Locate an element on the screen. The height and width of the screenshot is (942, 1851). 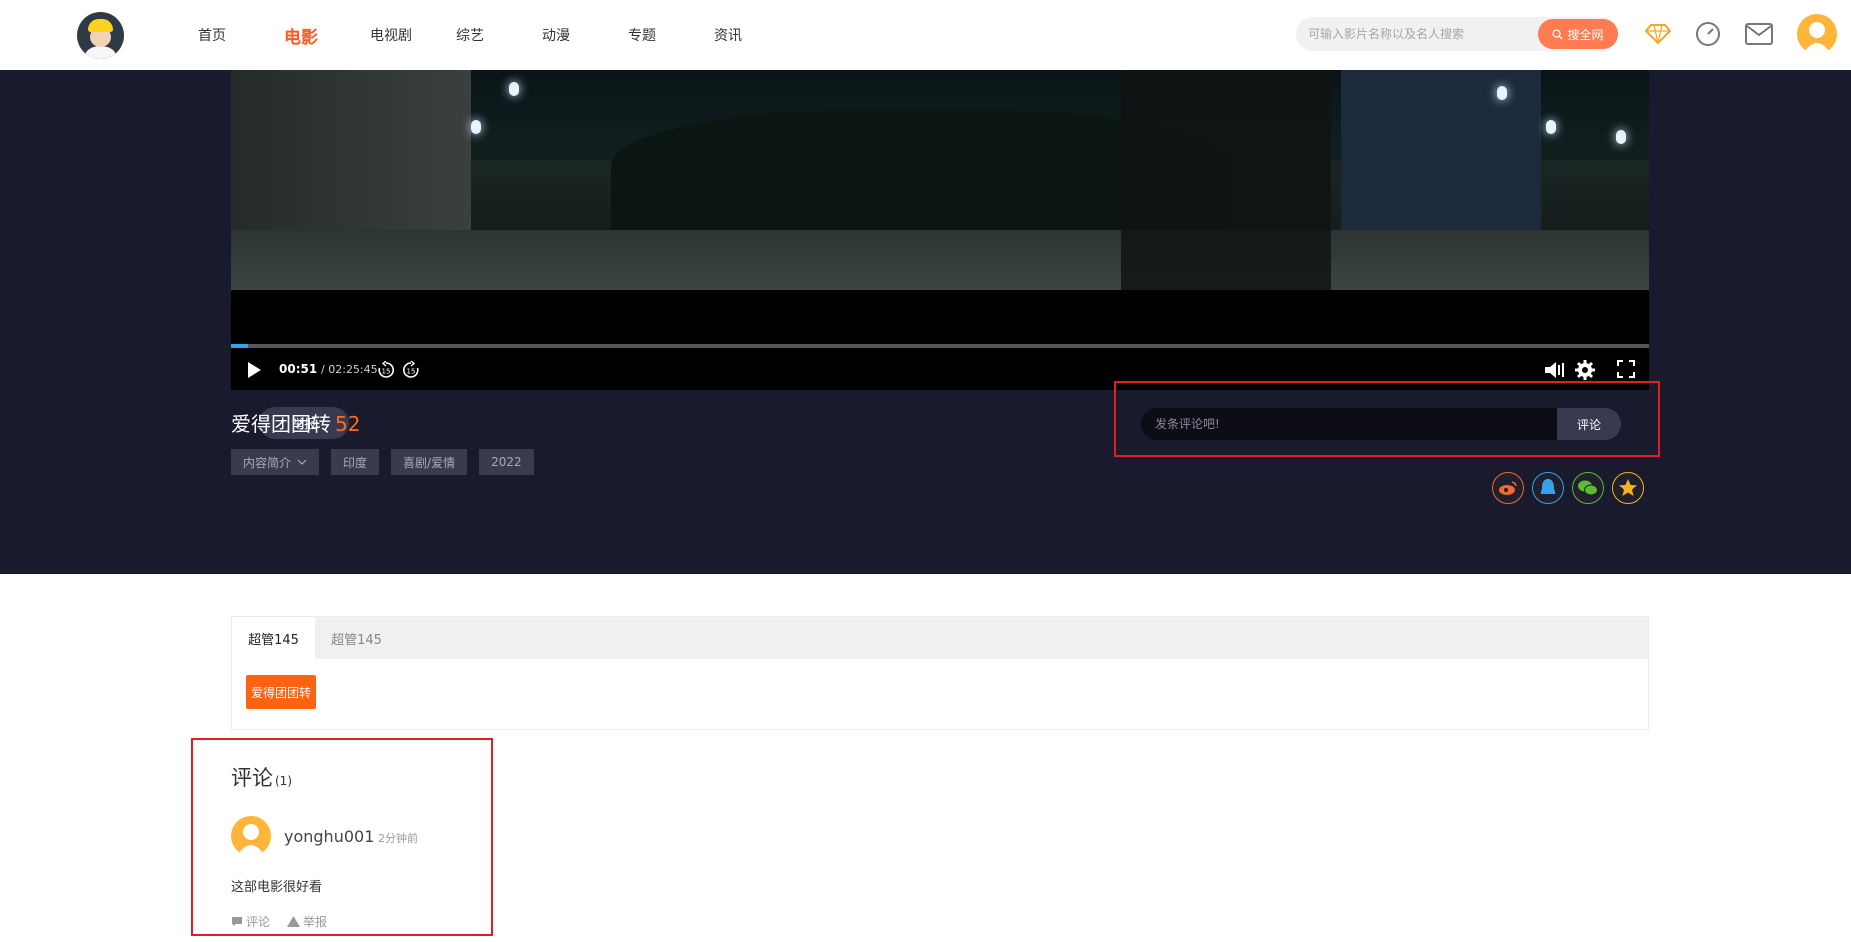
play-icon is located at coordinates (254, 370).